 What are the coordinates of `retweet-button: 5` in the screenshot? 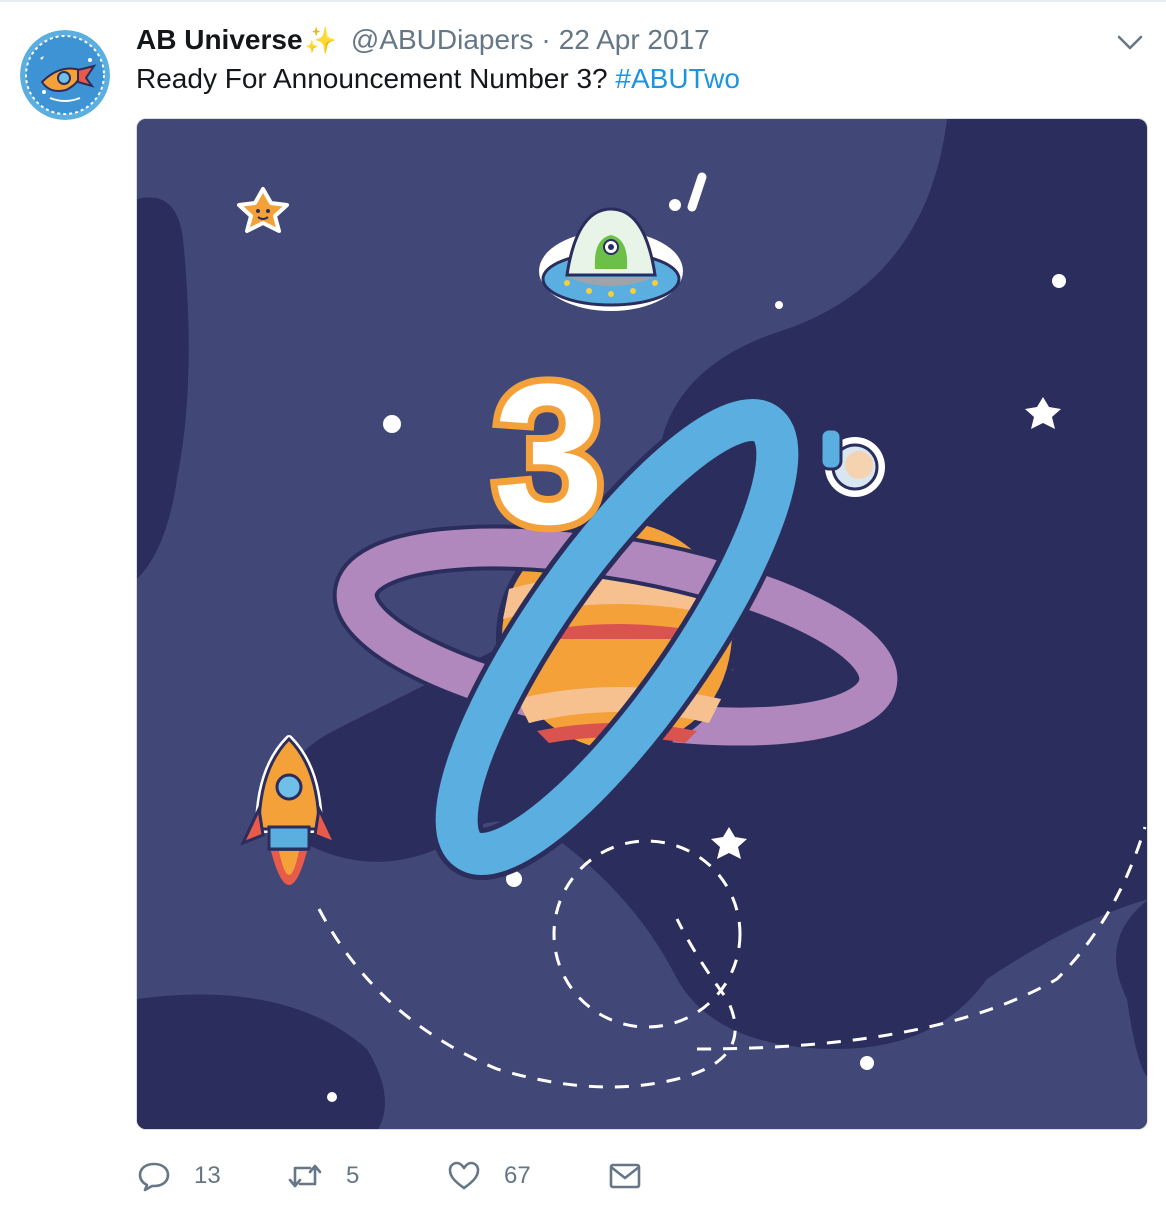 It's located at (366, 1176).